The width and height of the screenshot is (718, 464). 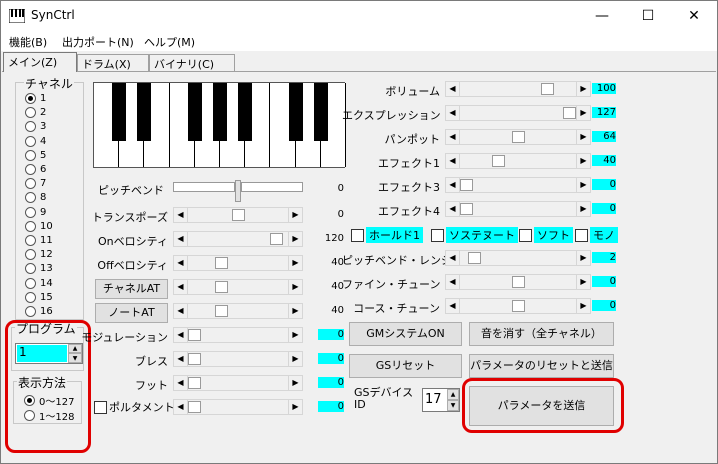 I want to click on channel-radio-10: 10, so click(x=39, y=226).